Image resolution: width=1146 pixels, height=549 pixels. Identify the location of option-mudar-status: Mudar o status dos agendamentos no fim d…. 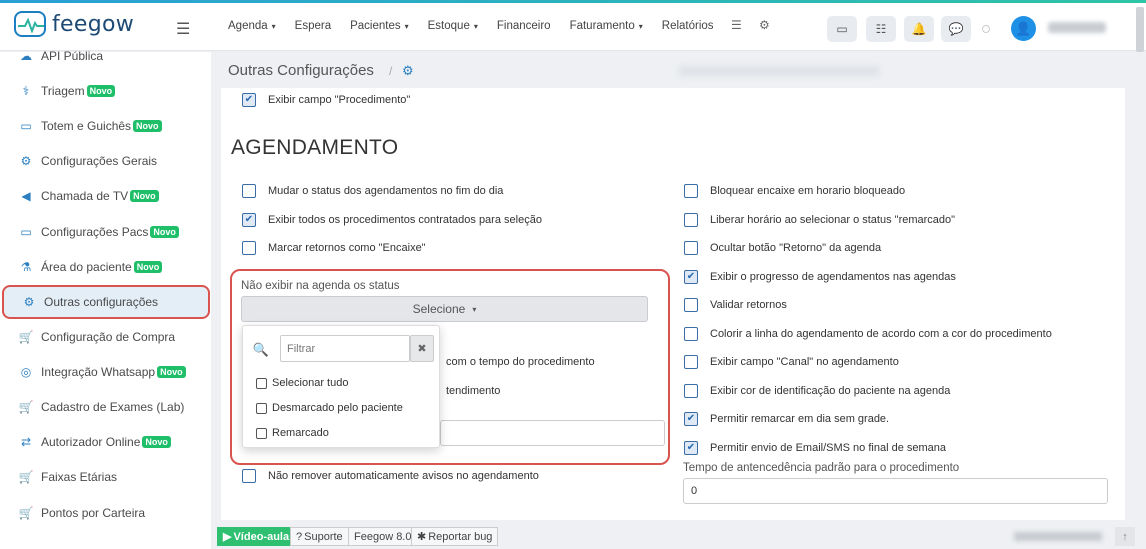
(372, 191).